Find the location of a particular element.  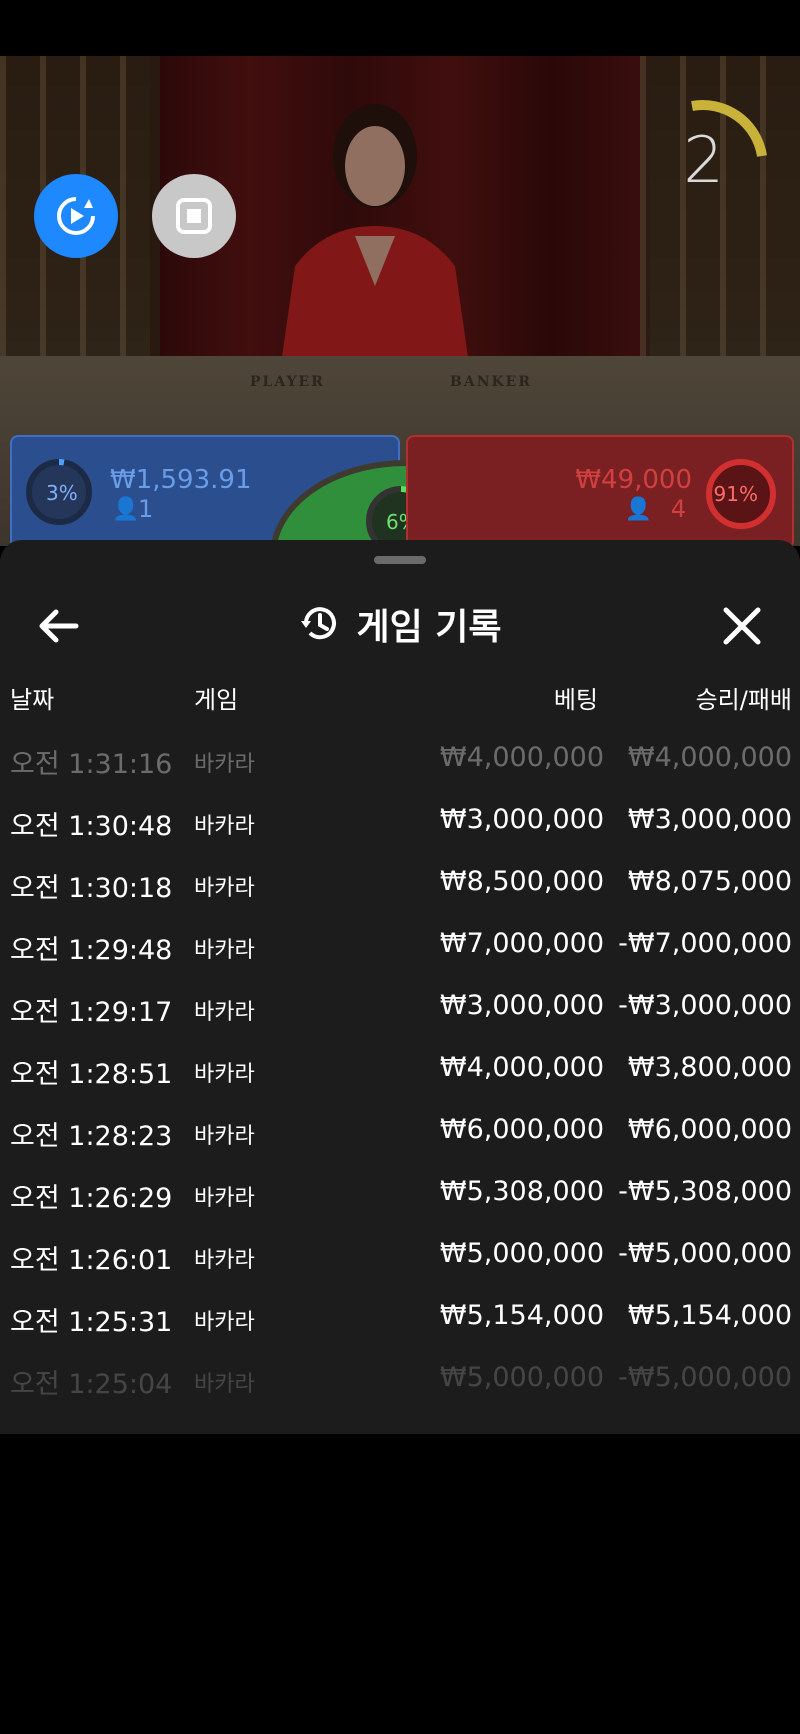

row-bet: ₩5,308,000 is located at coordinates (521, 1191).